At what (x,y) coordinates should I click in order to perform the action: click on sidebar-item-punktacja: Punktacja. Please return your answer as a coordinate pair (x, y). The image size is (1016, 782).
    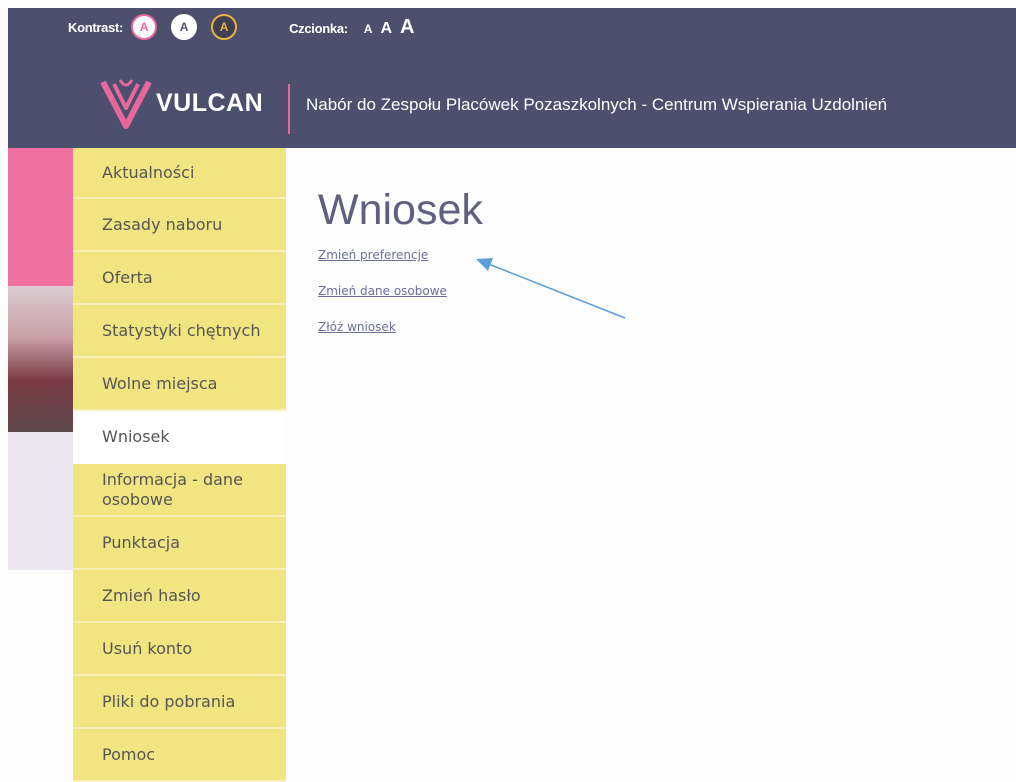
    Looking at the image, I should click on (179, 543).